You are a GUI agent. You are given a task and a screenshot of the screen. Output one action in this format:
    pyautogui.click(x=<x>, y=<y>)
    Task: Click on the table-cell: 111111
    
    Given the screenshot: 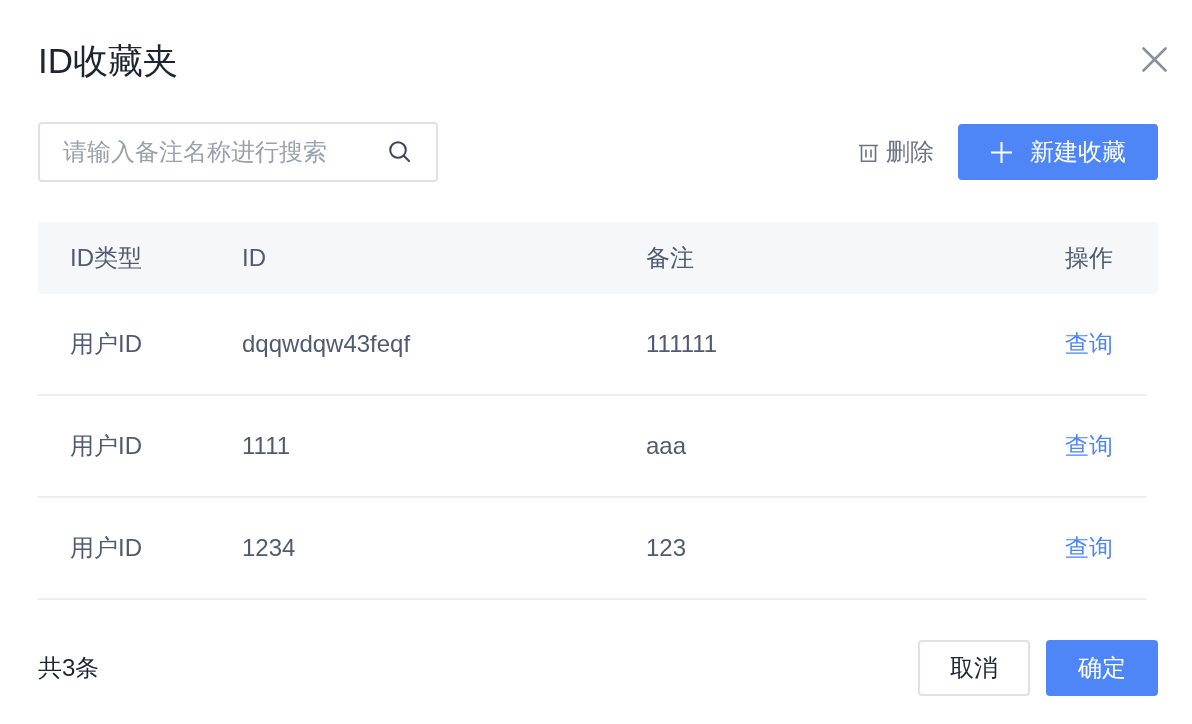 What is the action you would take?
    pyautogui.click(x=682, y=344)
    